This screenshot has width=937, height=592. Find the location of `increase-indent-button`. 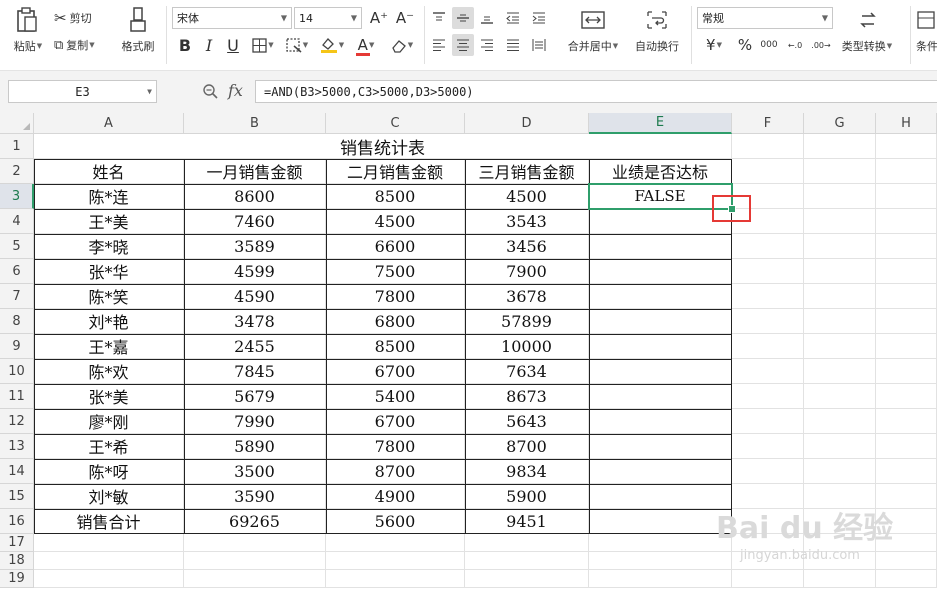

increase-indent-button is located at coordinates (539, 18).